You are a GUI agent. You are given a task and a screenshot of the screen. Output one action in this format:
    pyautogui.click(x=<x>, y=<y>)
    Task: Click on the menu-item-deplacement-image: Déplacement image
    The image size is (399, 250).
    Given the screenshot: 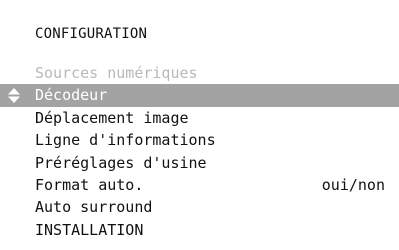 What is the action you would take?
    pyautogui.click(x=199, y=118)
    